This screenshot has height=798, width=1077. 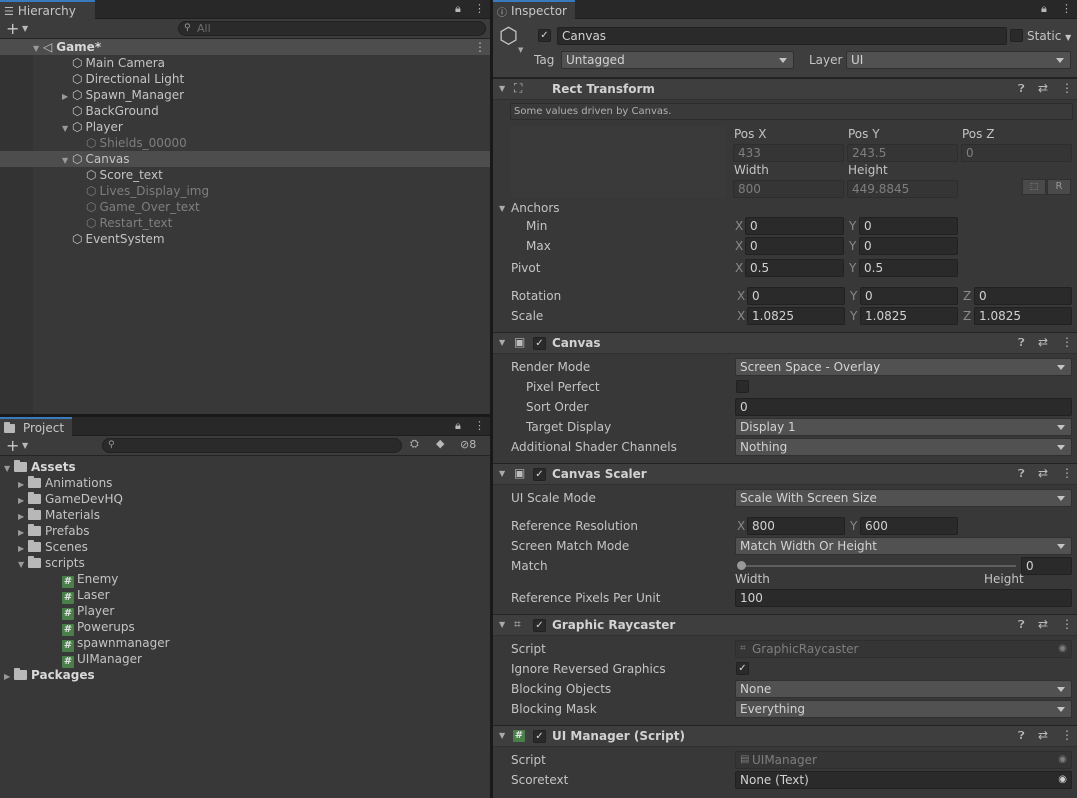 I want to click on anchor-min-x-field: 0, so click(x=794, y=226).